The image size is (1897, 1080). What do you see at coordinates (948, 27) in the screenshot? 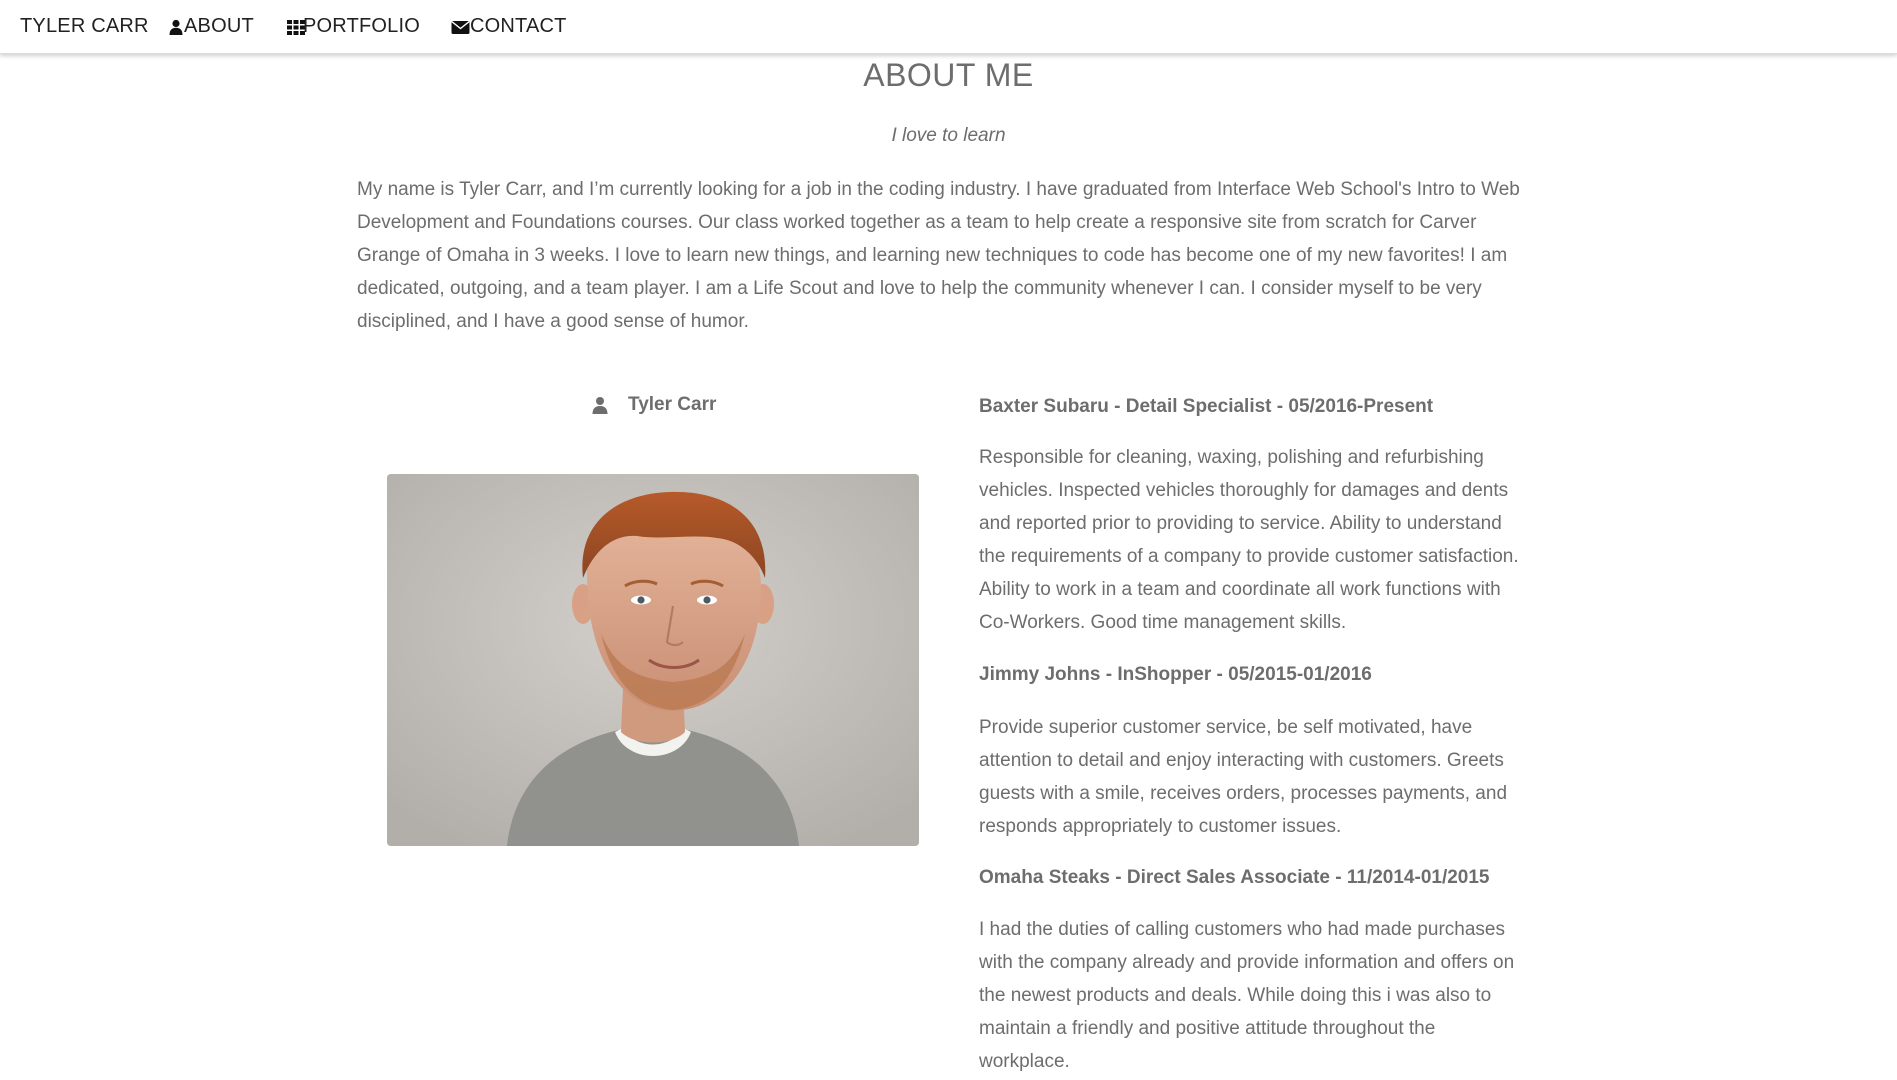
I see `top-navbar: TYLER CARR ABOUT PORTFOLIO CONTACT` at bounding box center [948, 27].